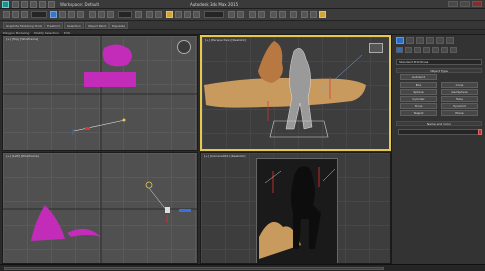 The height and width of the screenshot is (271, 485). What do you see at coordinates (196, 14) in the screenshot?
I see `spinner-snap-icon` at bounding box center [196, 14].